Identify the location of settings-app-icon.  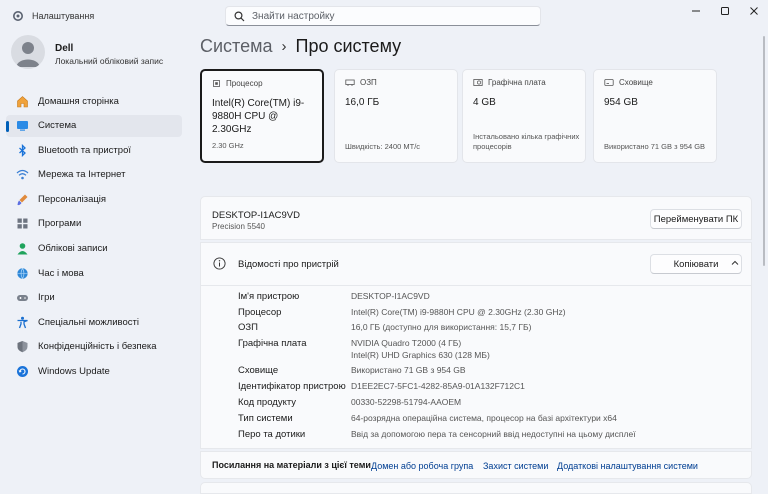
(18, 16).